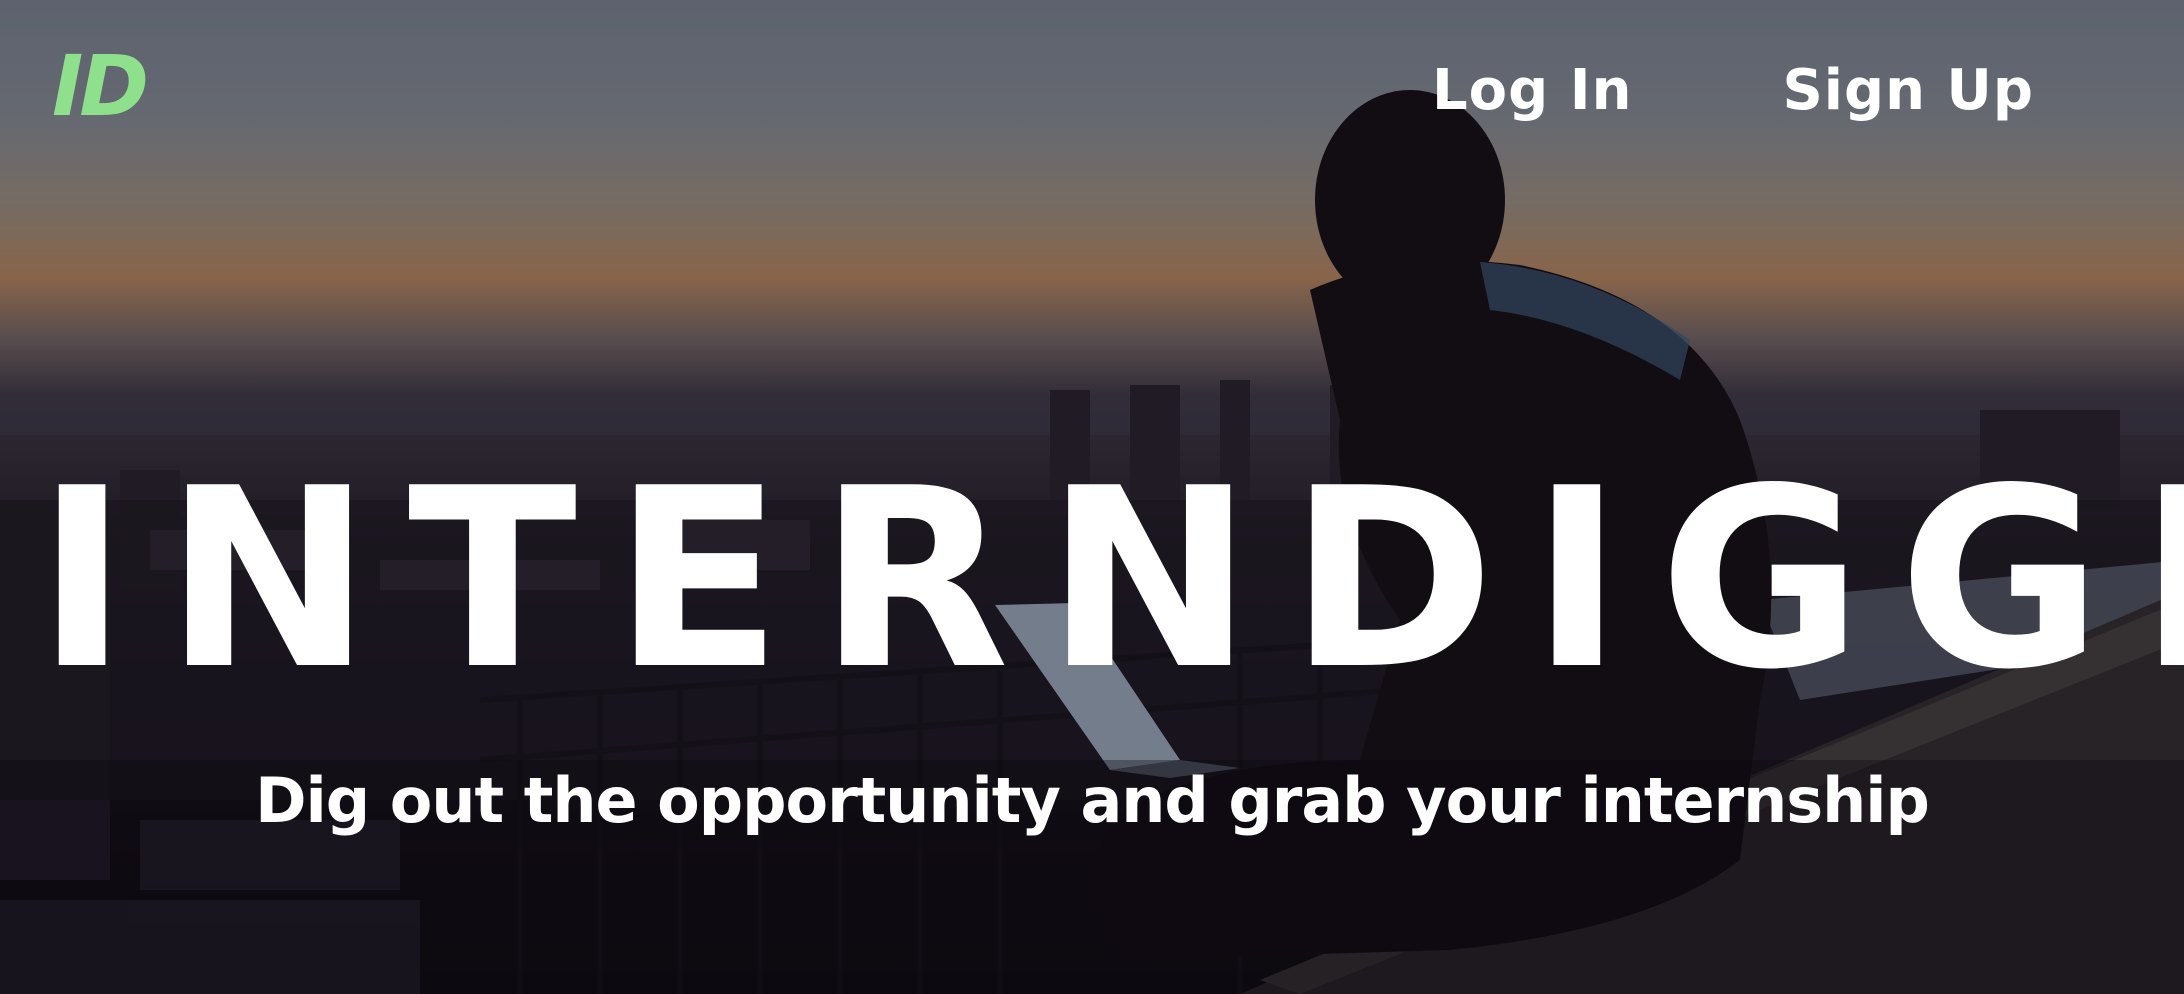  What do you see at coordinates (1908, 91) in the screenshot?
I see `signup-link: Sign Up` at bounding box center [1908, 91].